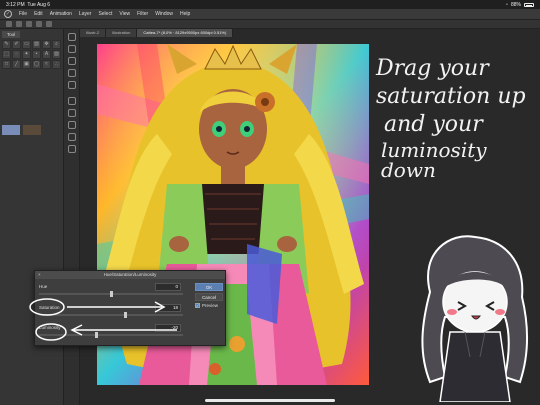 The height and width of the screenshot is (405, 540). I want to click on eyedropper-tool-icon: •, so click(36, 54).